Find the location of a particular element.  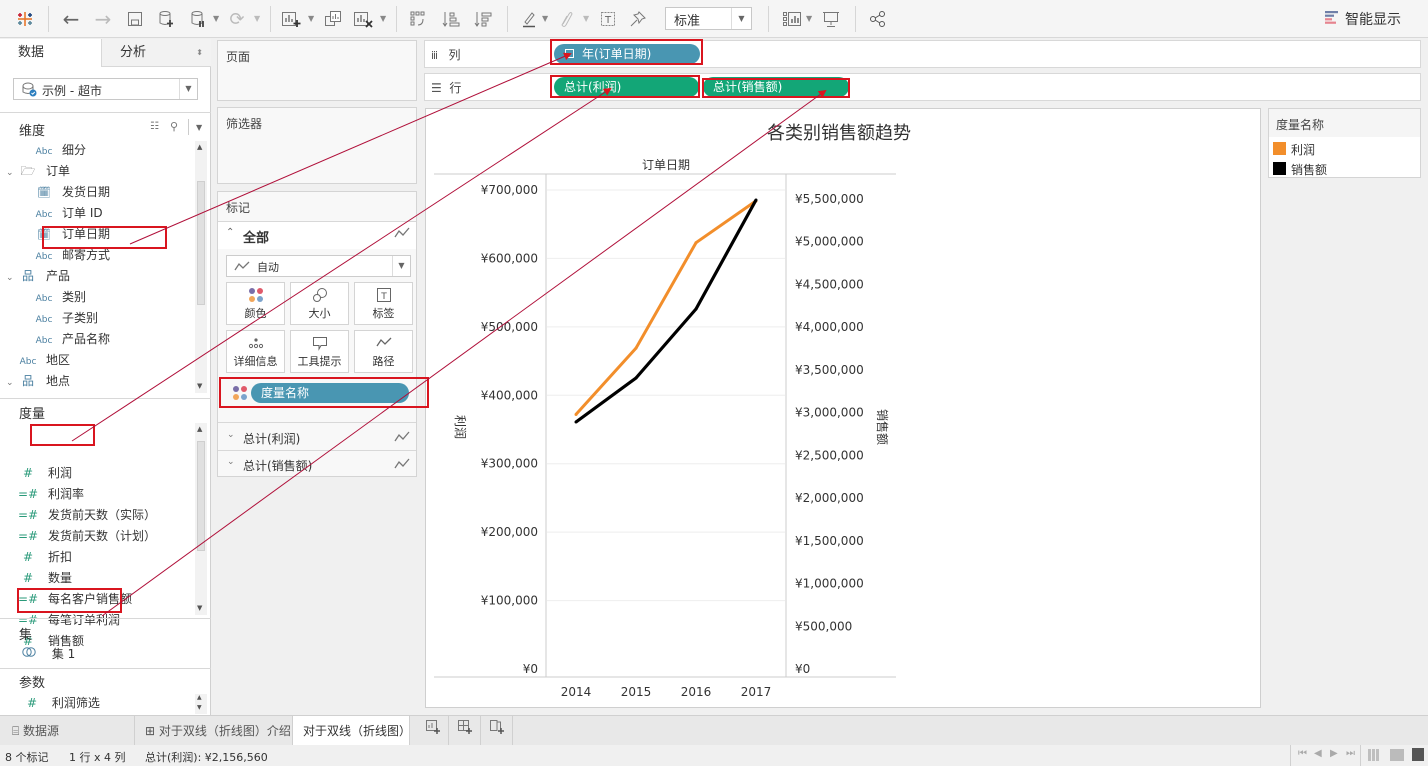

measure-item: =# 发货前天数（实际） is located at coordinates (87, 515).